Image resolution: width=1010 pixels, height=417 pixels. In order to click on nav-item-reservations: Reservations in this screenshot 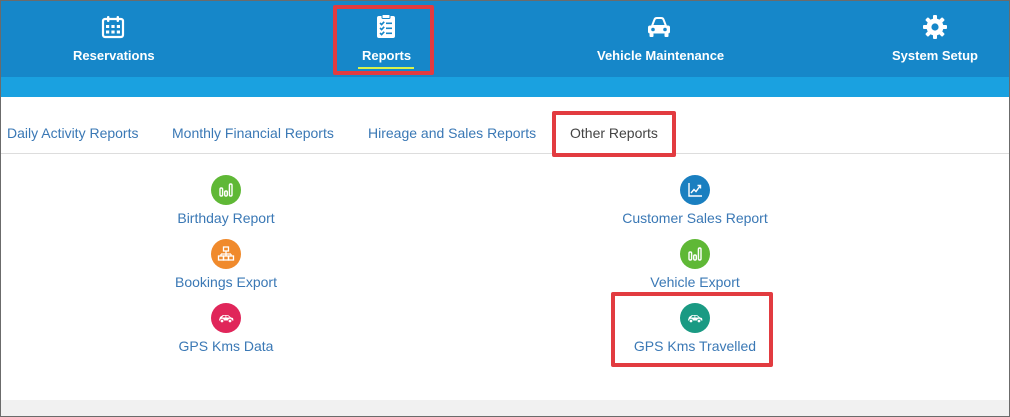, I will do `click(113, 39)`.